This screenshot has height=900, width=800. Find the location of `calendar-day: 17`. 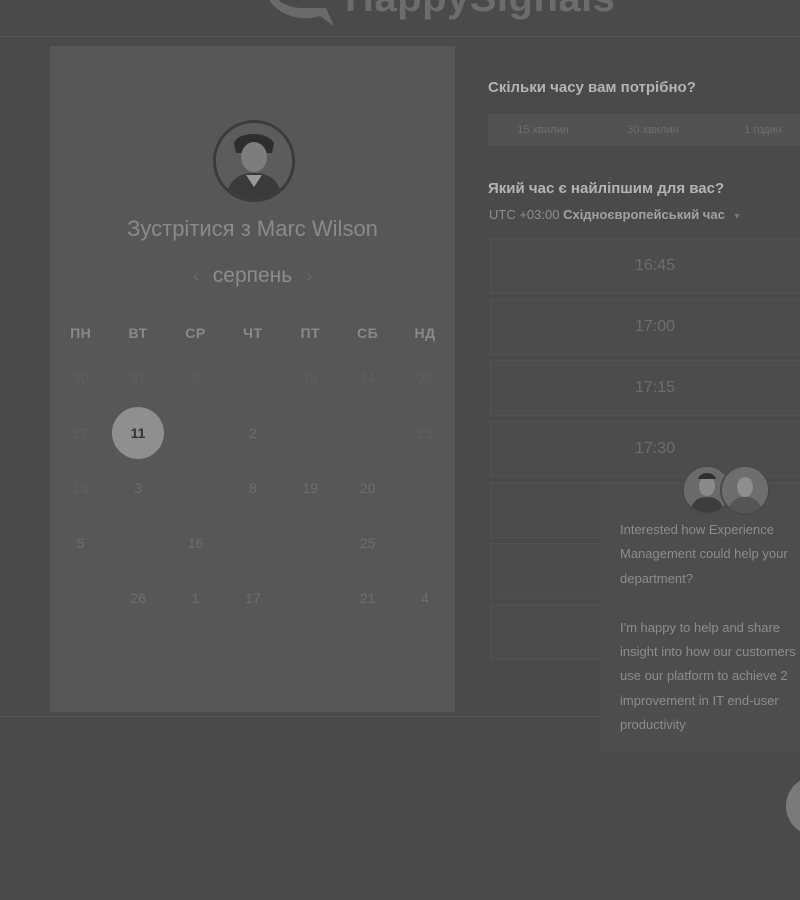

calendar-day: 17 is located at coordinates (252, 598).